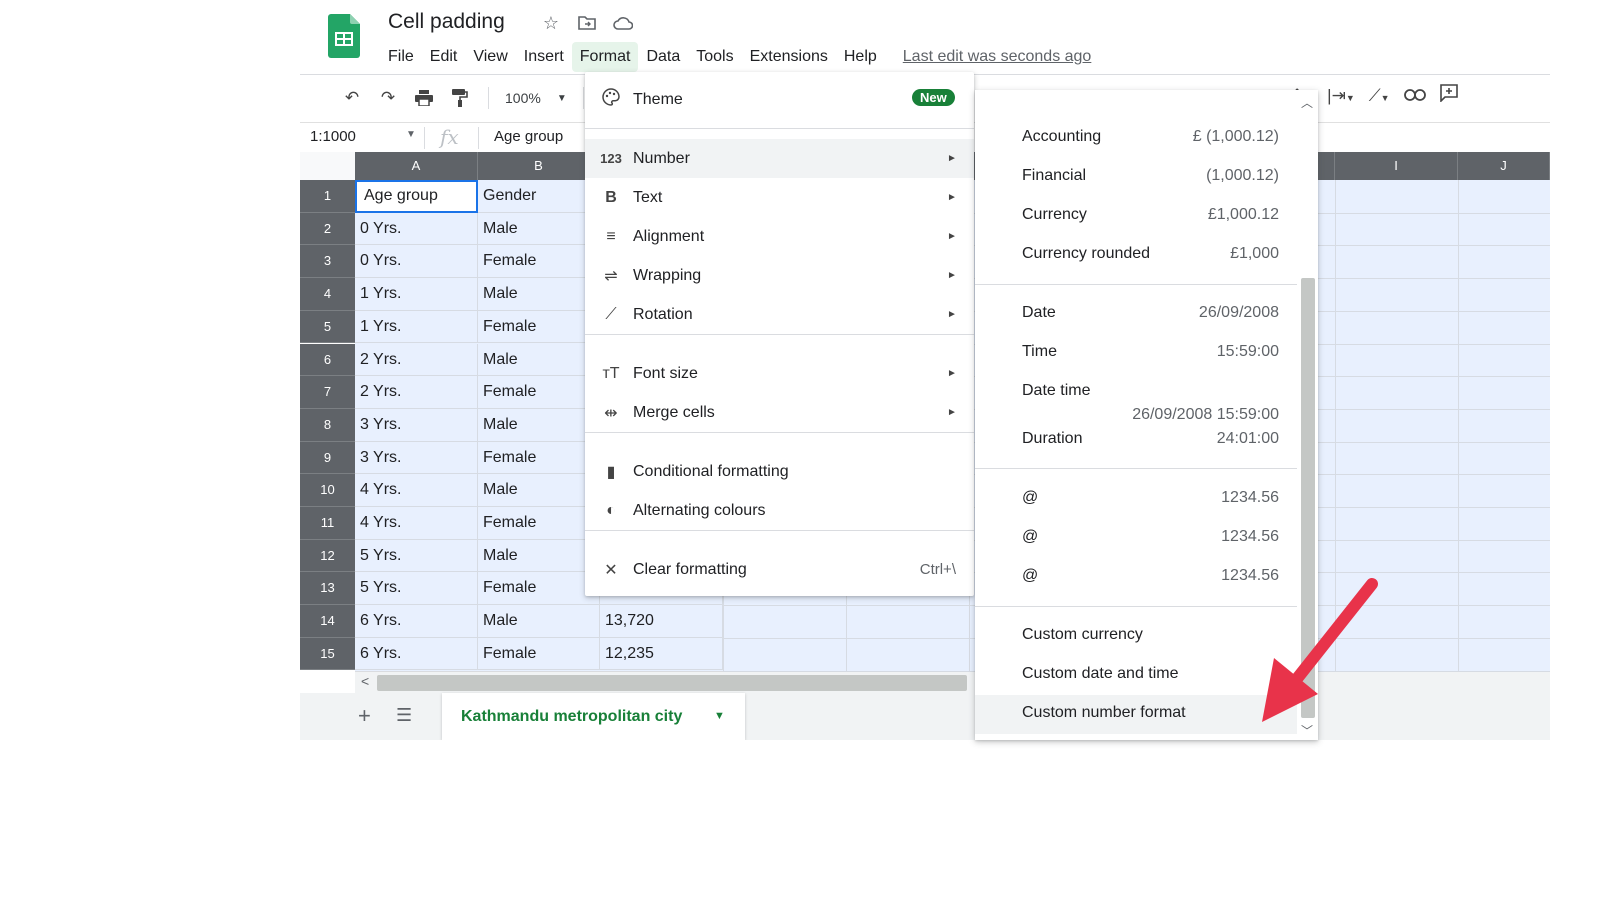 The height and width of the screenshot is (900, 1600). I want to click on menu-item-conditional-formatting: ▮Conditional formatting, so click(779, 471).